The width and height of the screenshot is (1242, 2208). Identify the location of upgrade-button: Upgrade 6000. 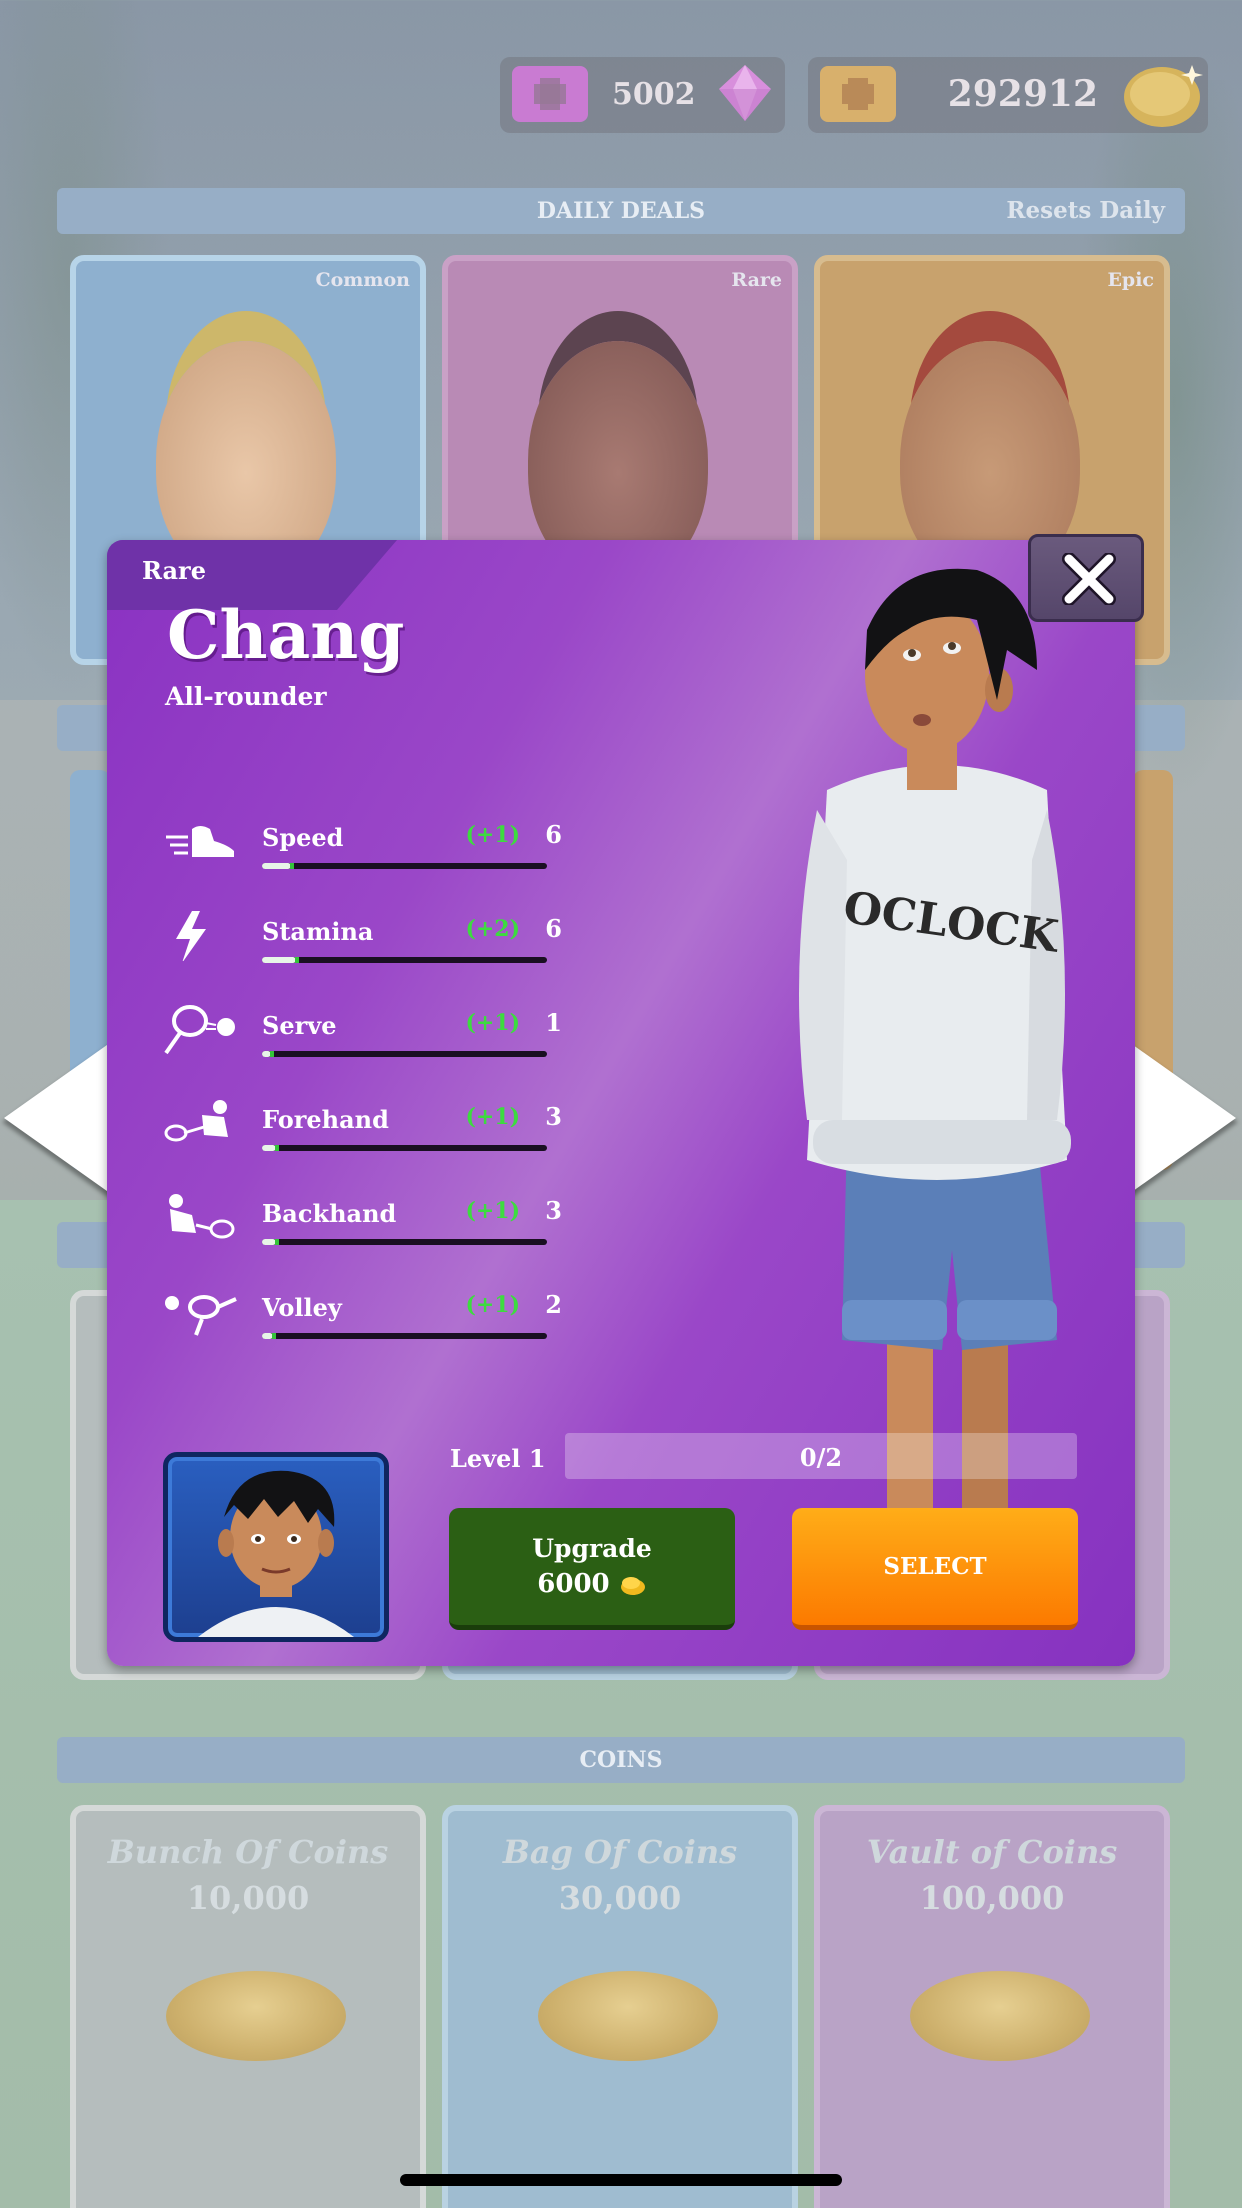
(592, 1569).